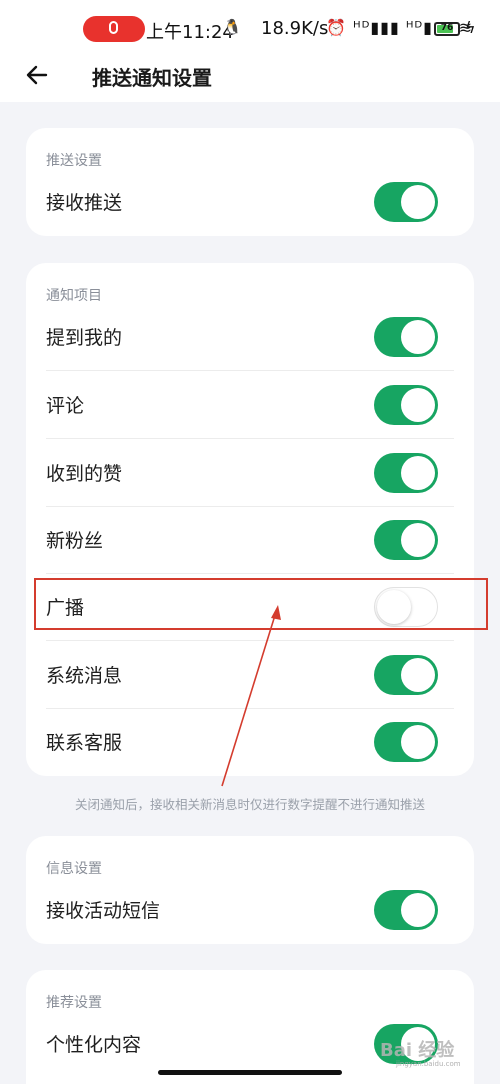 The height and width of the screenshot is (1084, 500). Describe the element at coordinates (417, 1050) in the screenshot. I see `watermark-logo: Bai 经验` at that location.